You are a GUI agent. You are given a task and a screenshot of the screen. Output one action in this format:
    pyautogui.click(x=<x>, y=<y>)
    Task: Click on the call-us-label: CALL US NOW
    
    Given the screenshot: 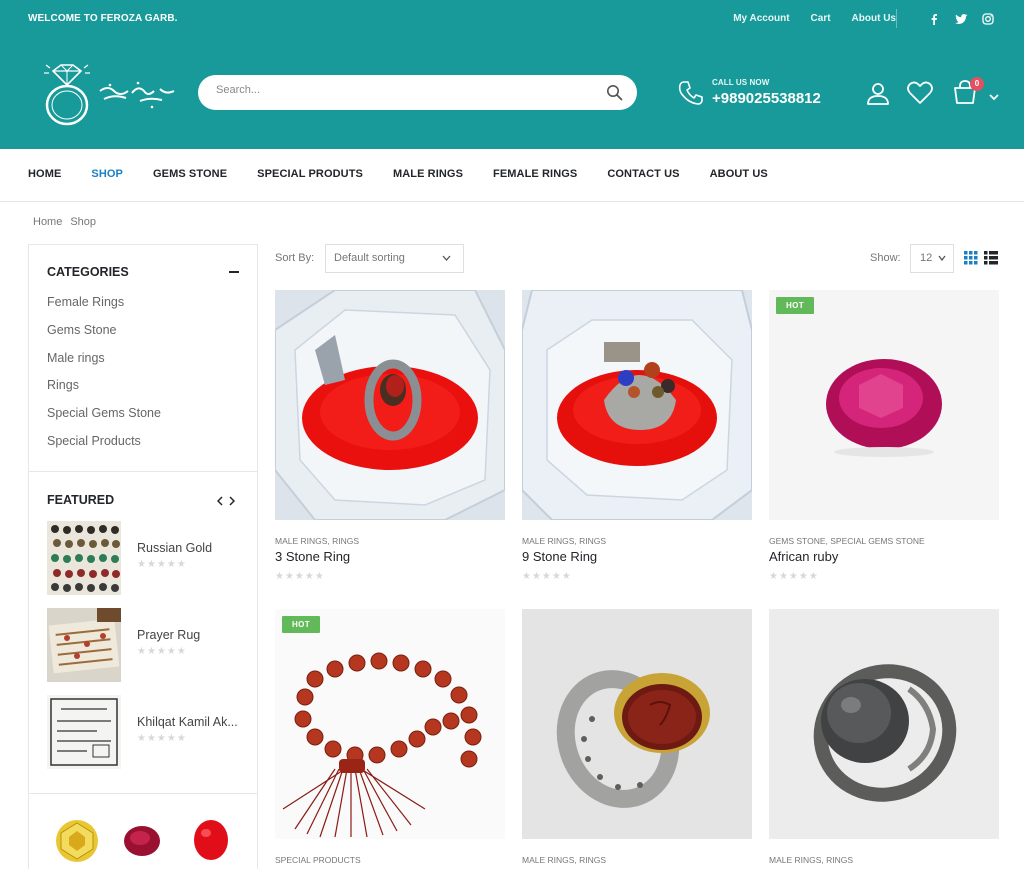 What is the action you would take?
    pyautogui.click(x=741, y=82)
    